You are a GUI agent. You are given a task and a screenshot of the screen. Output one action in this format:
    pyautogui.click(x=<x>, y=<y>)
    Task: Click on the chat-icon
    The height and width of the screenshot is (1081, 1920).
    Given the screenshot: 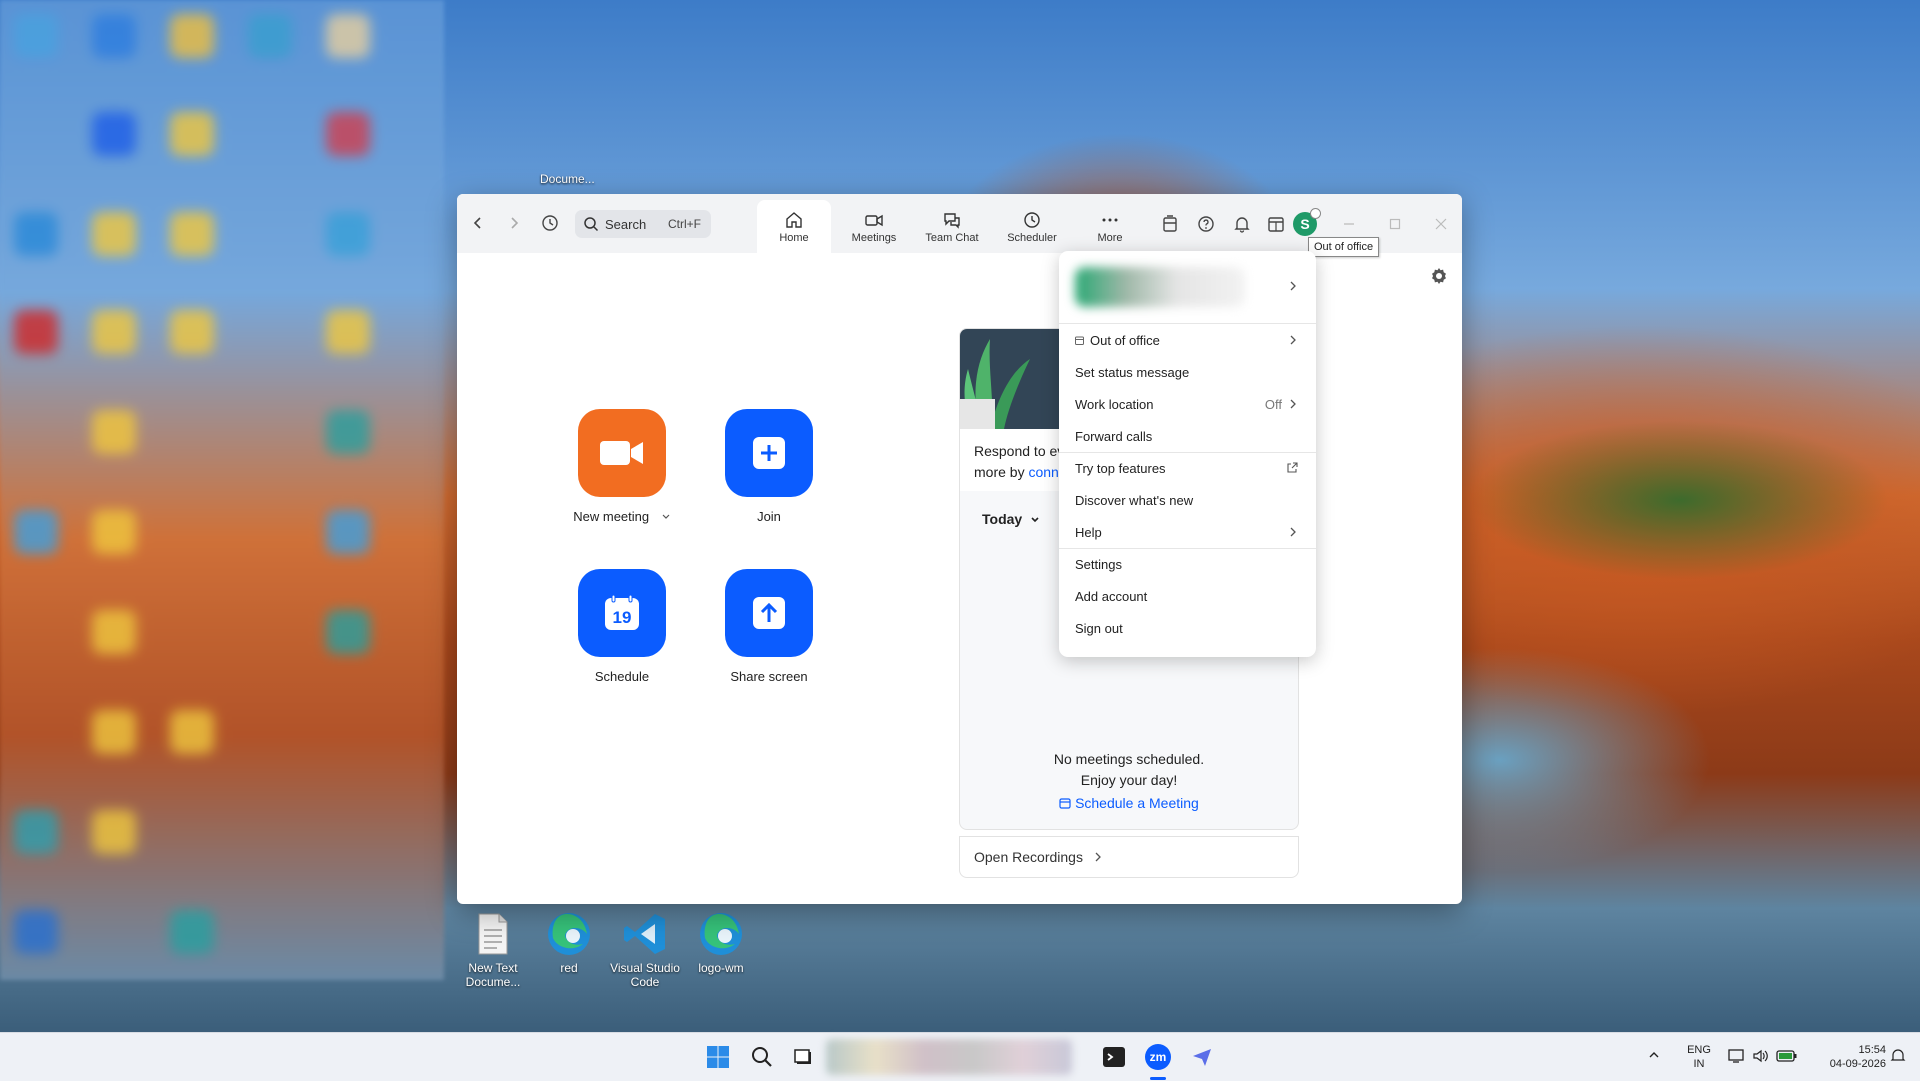 What is the action you would take?
    pyautogui.click(x=952, y=220)
    